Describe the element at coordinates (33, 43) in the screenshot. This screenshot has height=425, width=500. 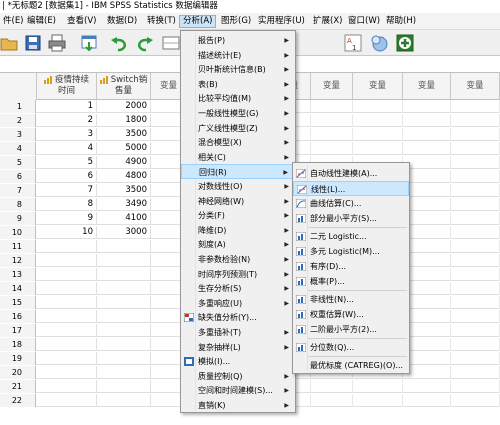
I see `save-icon` at that location.